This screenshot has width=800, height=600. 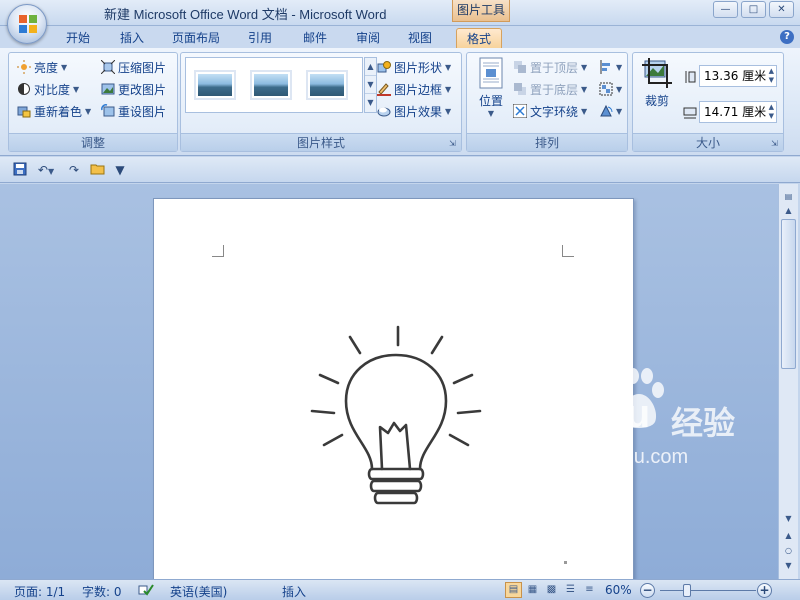 What do you see at coordinates (27, 24) in the screenshot?
I see `office-button` at bounding box center [27, 24].